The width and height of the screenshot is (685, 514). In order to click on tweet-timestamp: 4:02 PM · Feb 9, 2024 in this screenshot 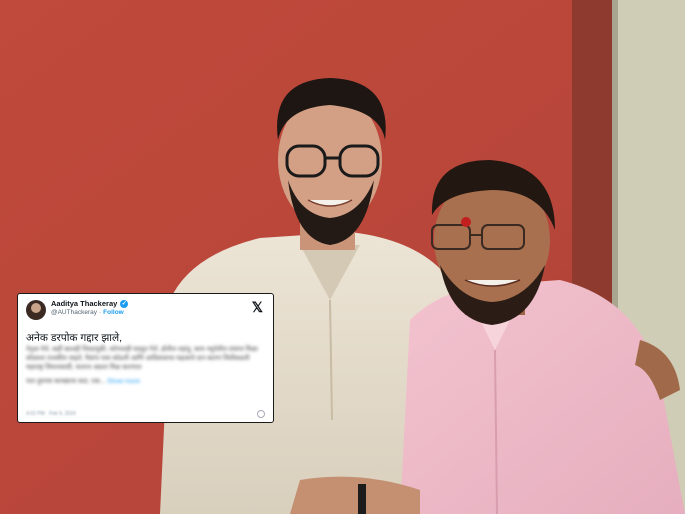, I will do `click(51, 414)`.